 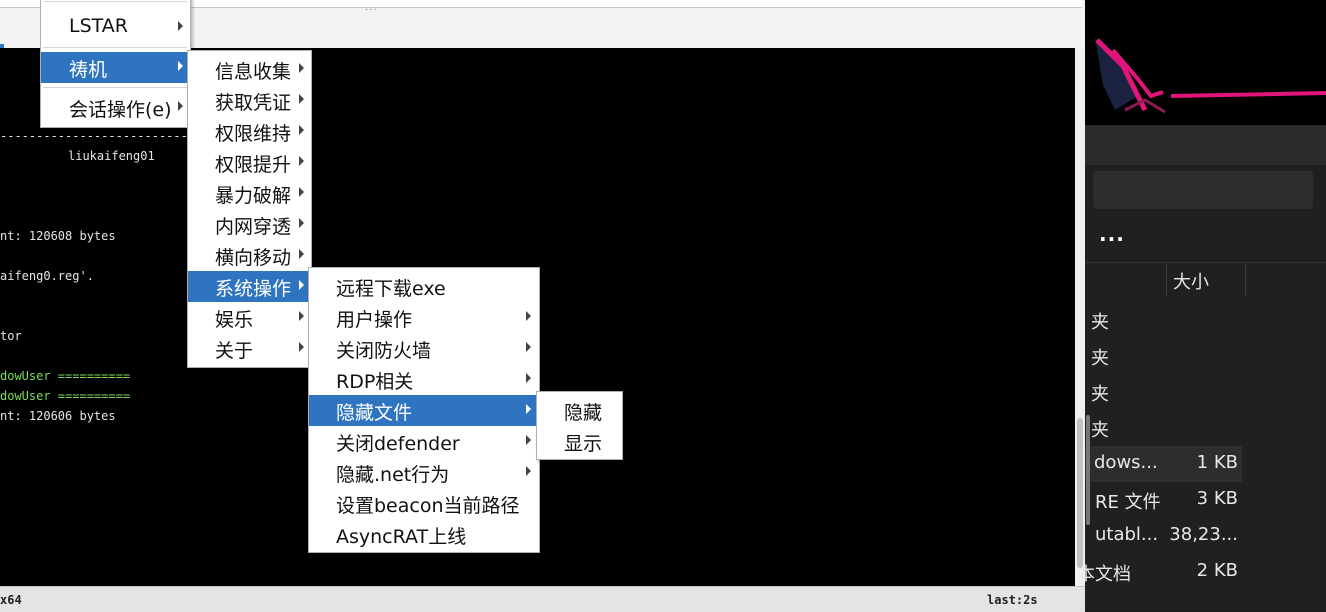 I want to click on status-bar: x64 last:2s, so click(x=542, y=599).